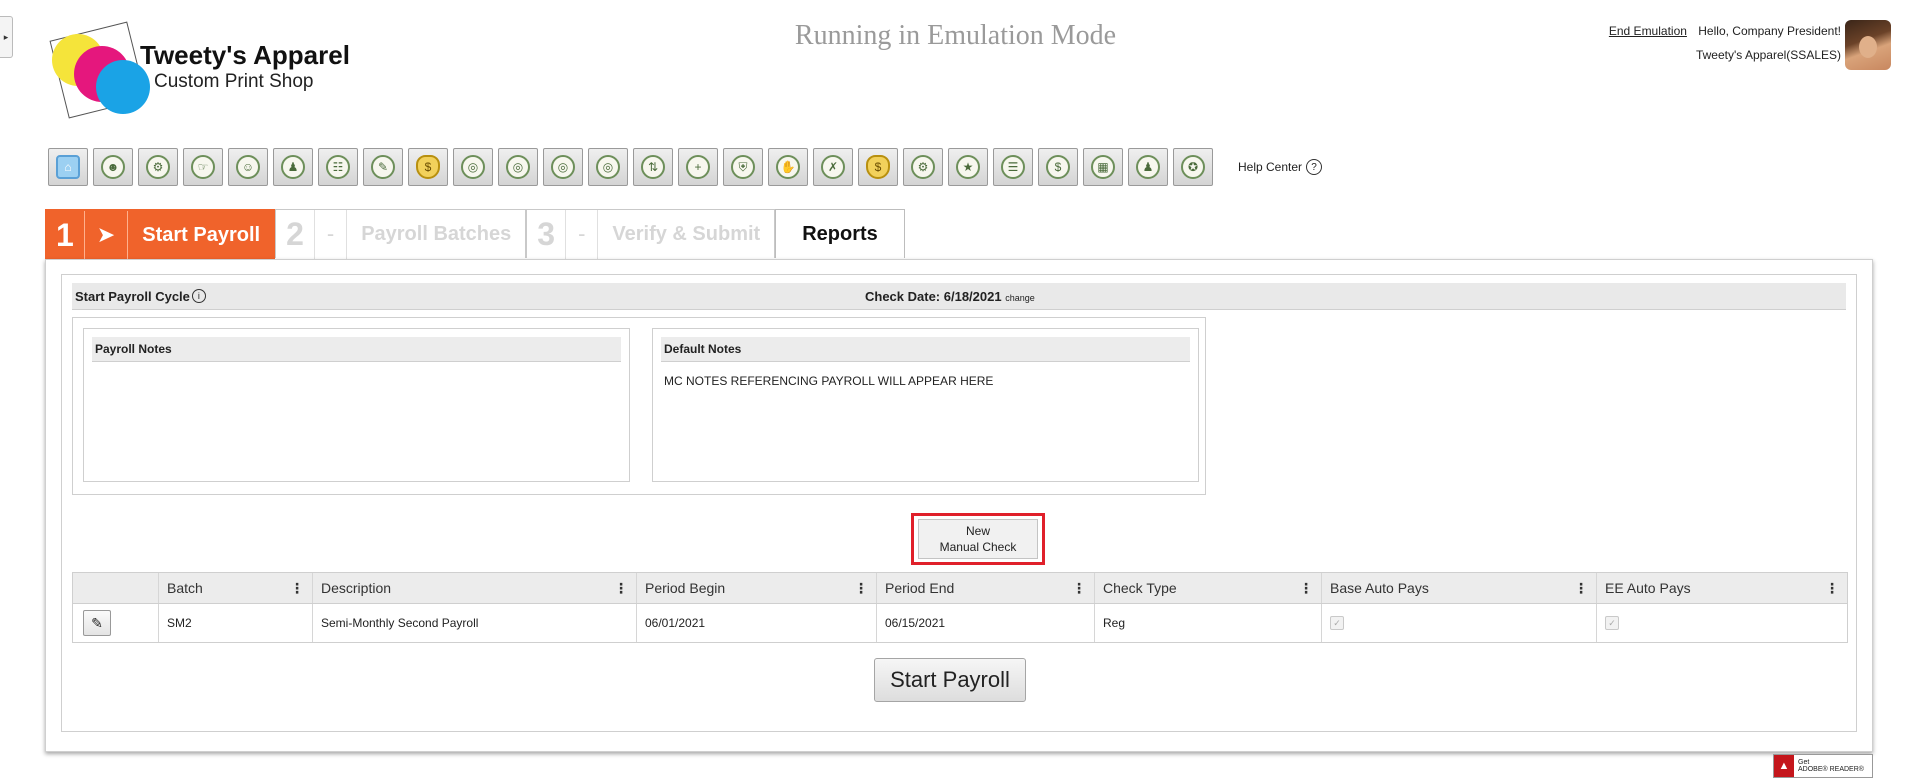 The image size is (1911, 778). I want to click on new-manual-check-button: New Manual Check, so click(978, 539).